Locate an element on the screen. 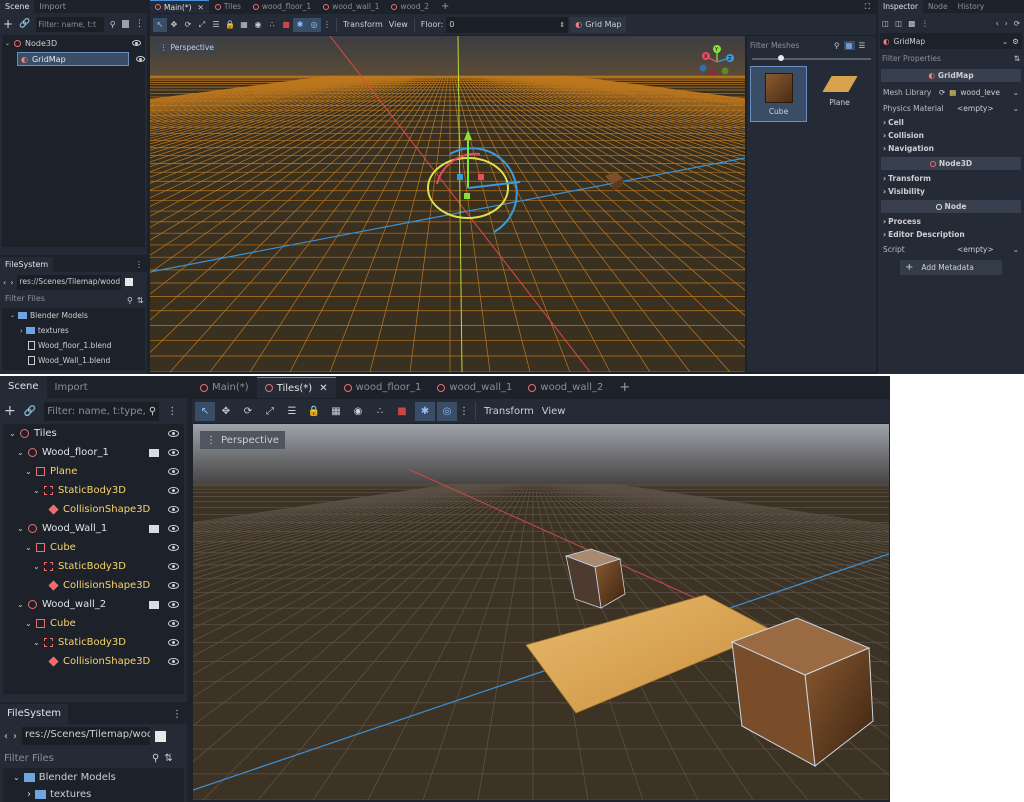  section-collision: › Collision is located at coordinates (951, 135).